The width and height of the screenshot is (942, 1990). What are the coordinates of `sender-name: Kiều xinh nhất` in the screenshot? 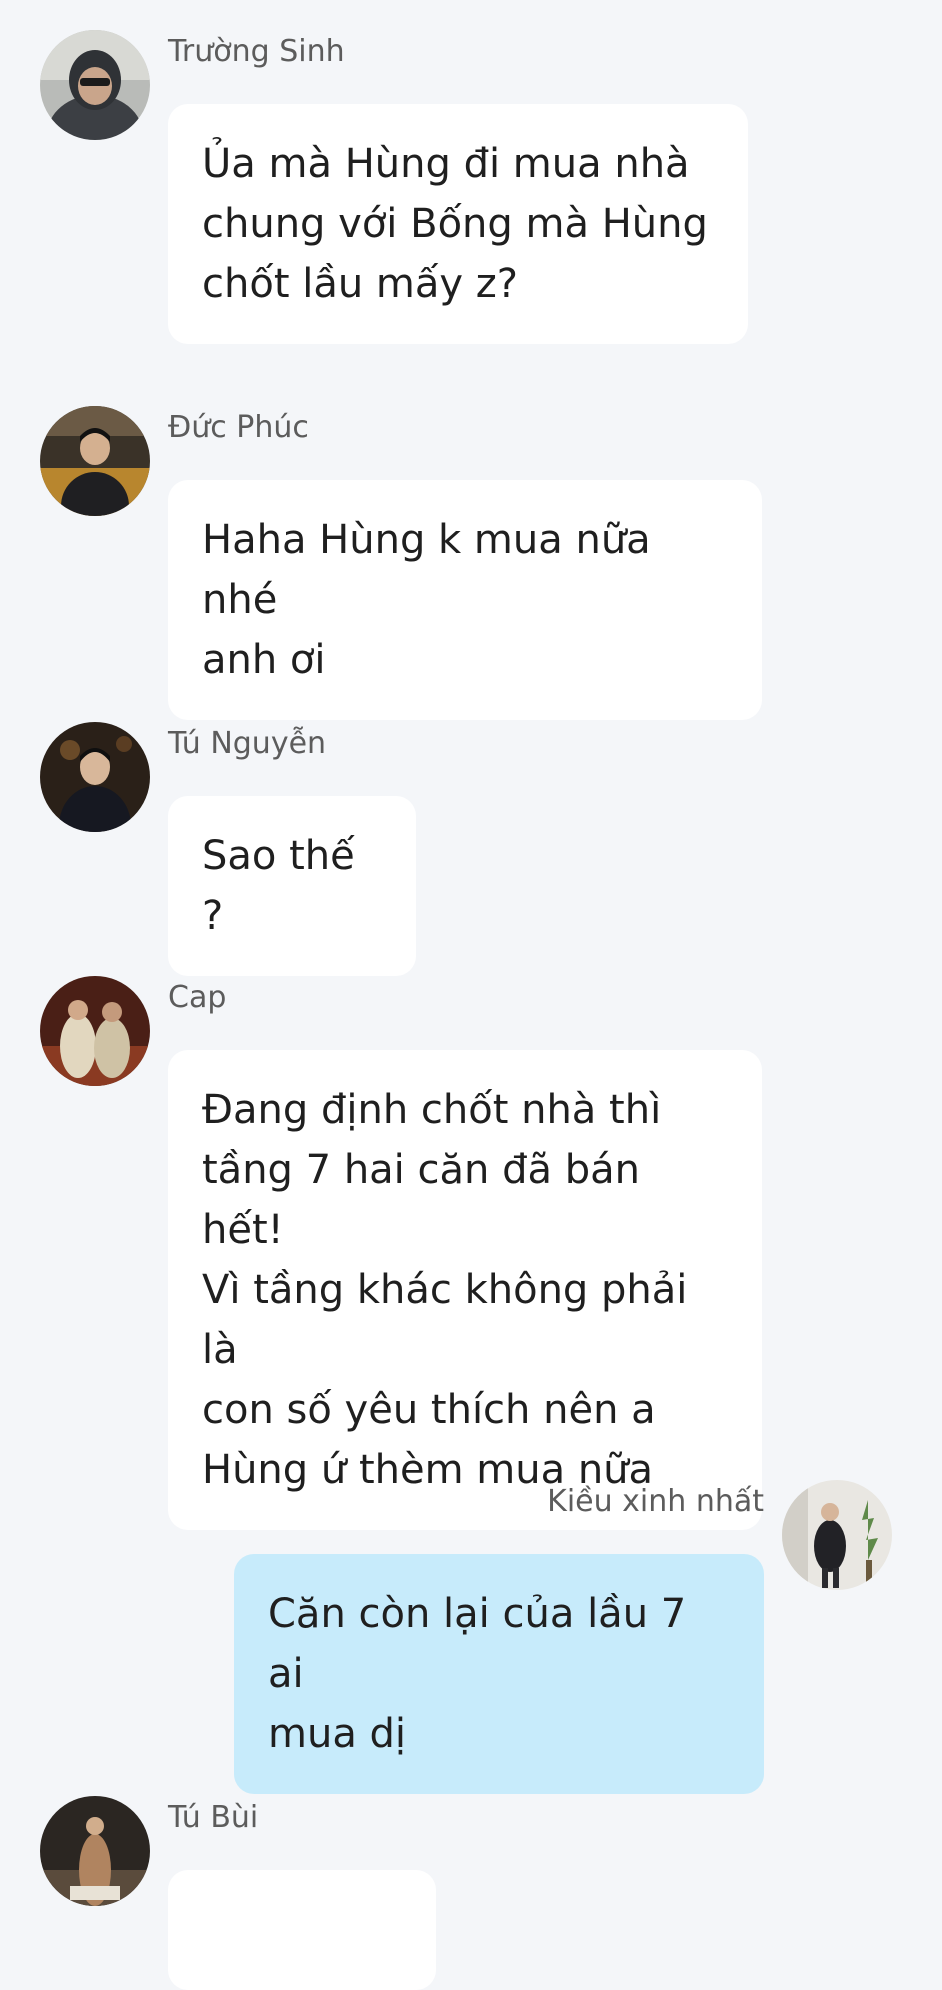 It's located at (655, 1501).